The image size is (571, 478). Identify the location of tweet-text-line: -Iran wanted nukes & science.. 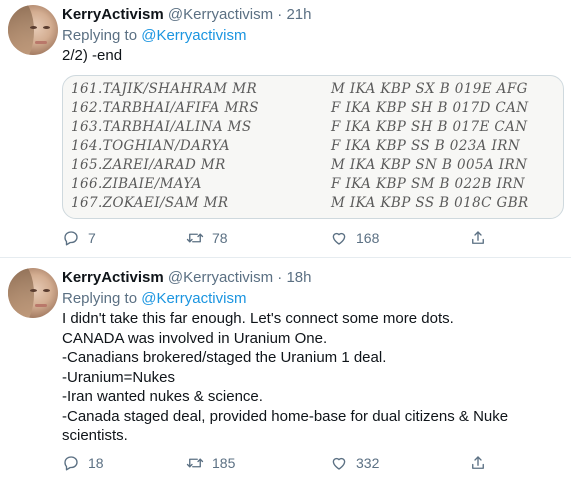
(162, 396).